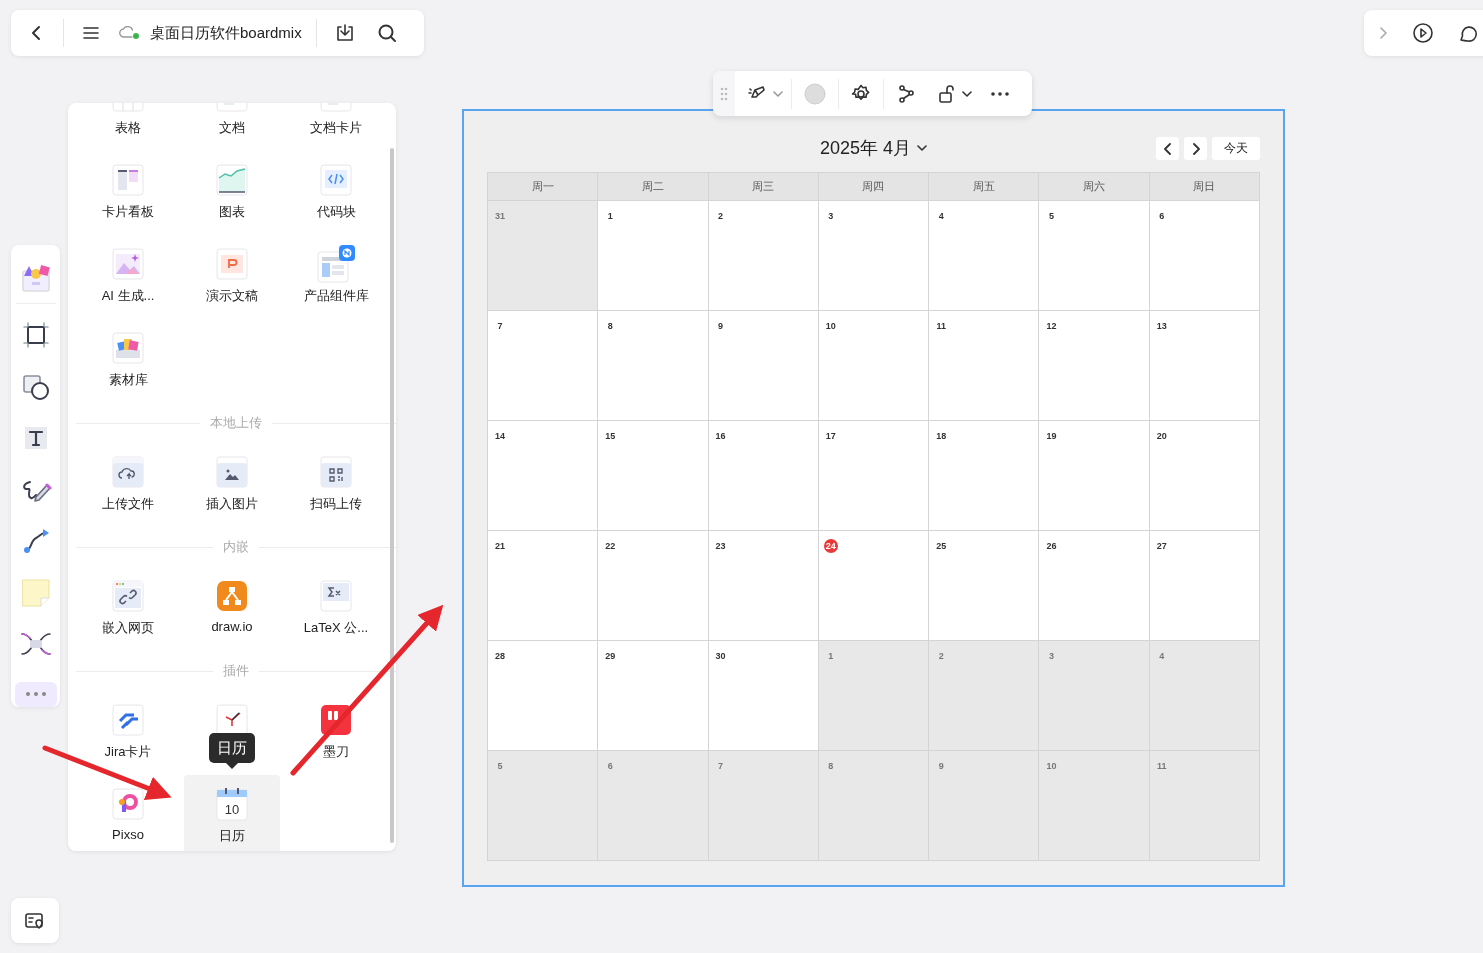 This screenshot has width=1483, height=953. What do you see at coordinates (232, 813) in the screenshot?
I see `insert-item: 10 日历` at bounding box center [232, 813].